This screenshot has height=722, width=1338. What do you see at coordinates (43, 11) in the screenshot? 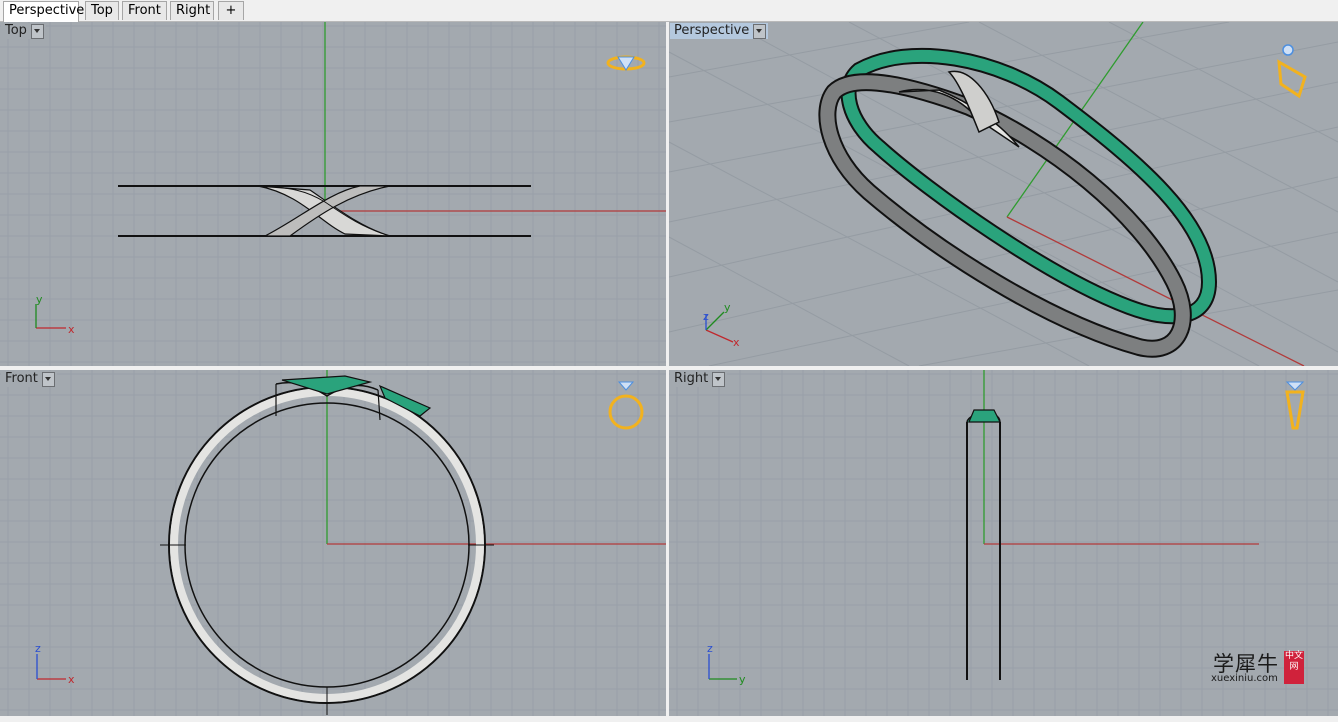
I see `tab-perspective: Perspective` at bounding box center [43, 11].